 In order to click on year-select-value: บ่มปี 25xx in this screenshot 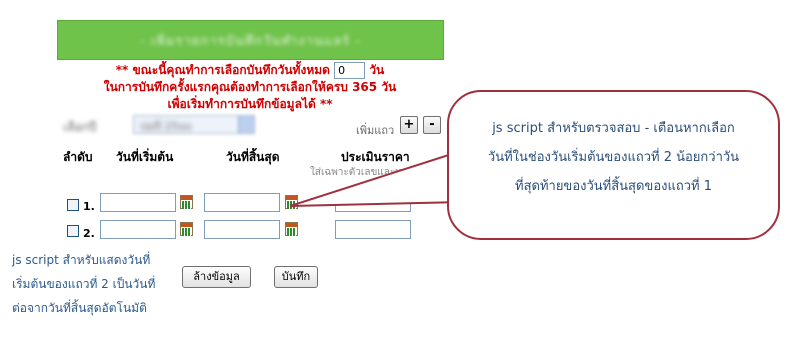, I will do `click(166, 126)`.